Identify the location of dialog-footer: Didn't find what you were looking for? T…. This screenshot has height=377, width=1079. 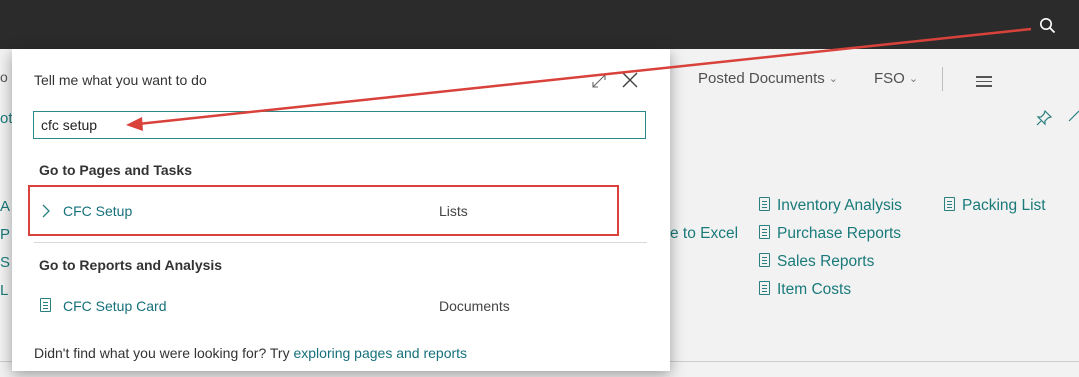
(251, 353).